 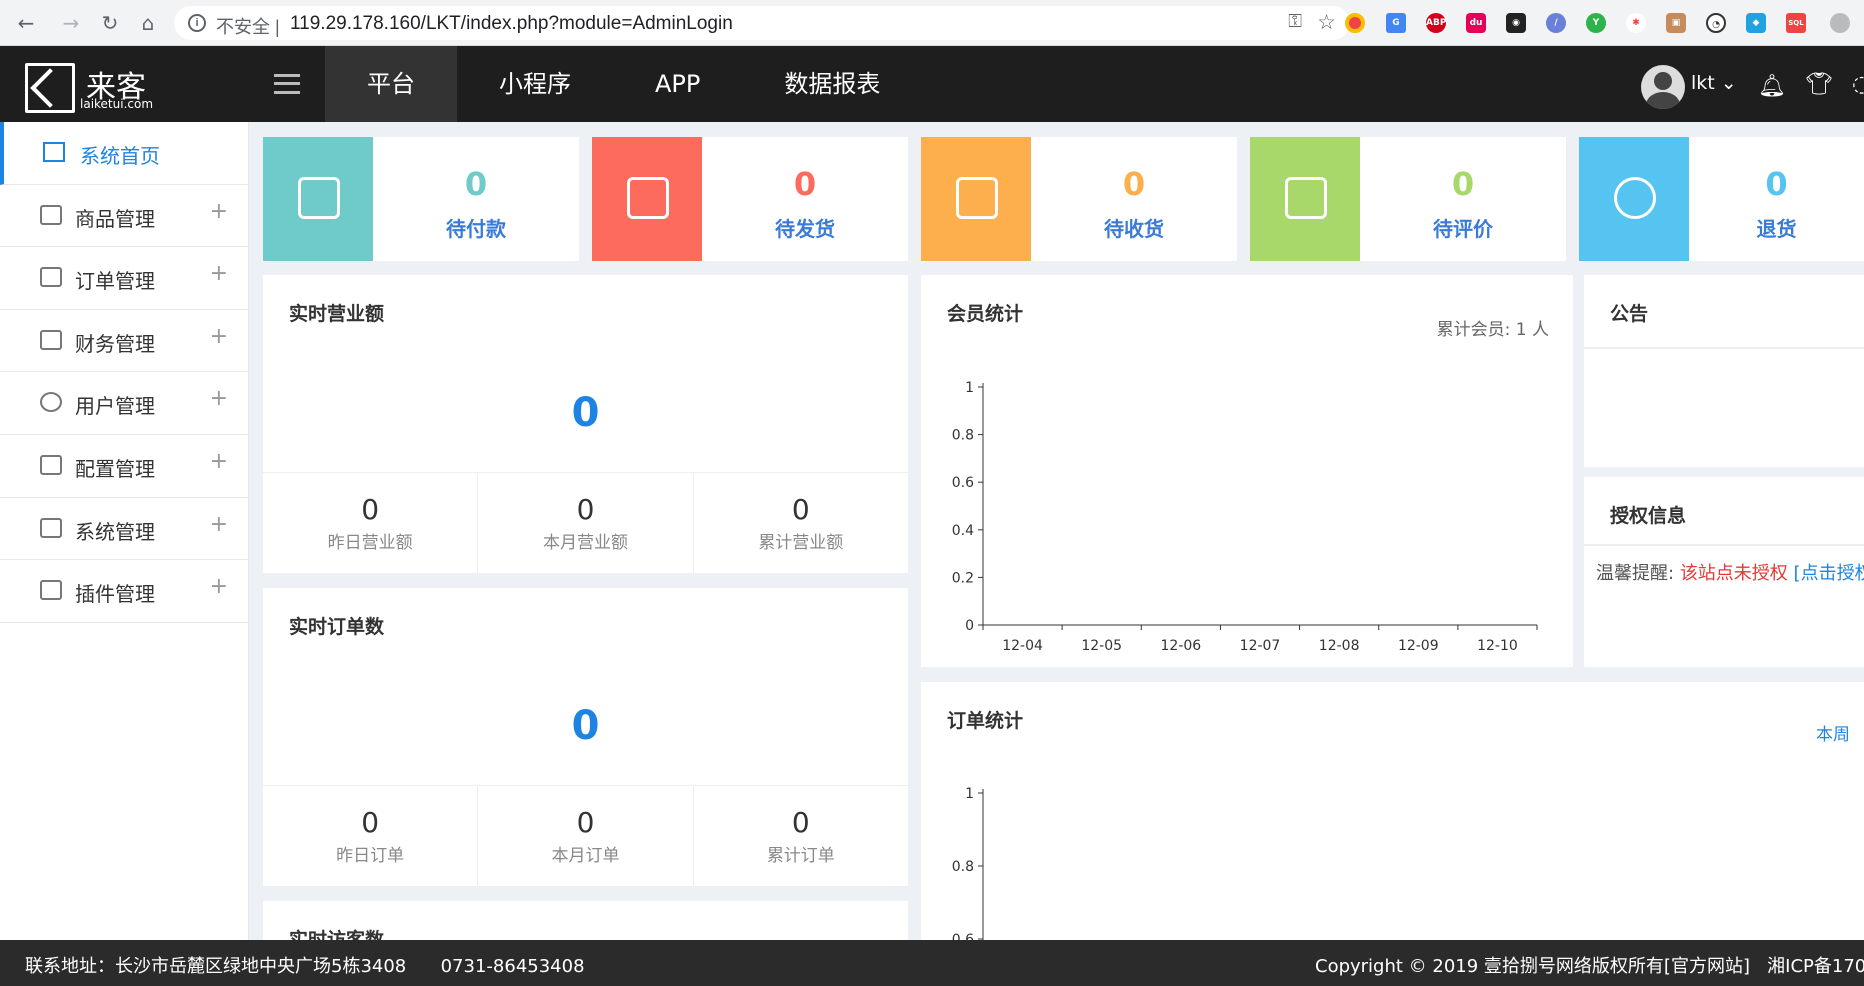 What do you see at coordinates (969, 794) in the screenshot?
I see `y-tick-label: 1` at bounding box center [969, 794].